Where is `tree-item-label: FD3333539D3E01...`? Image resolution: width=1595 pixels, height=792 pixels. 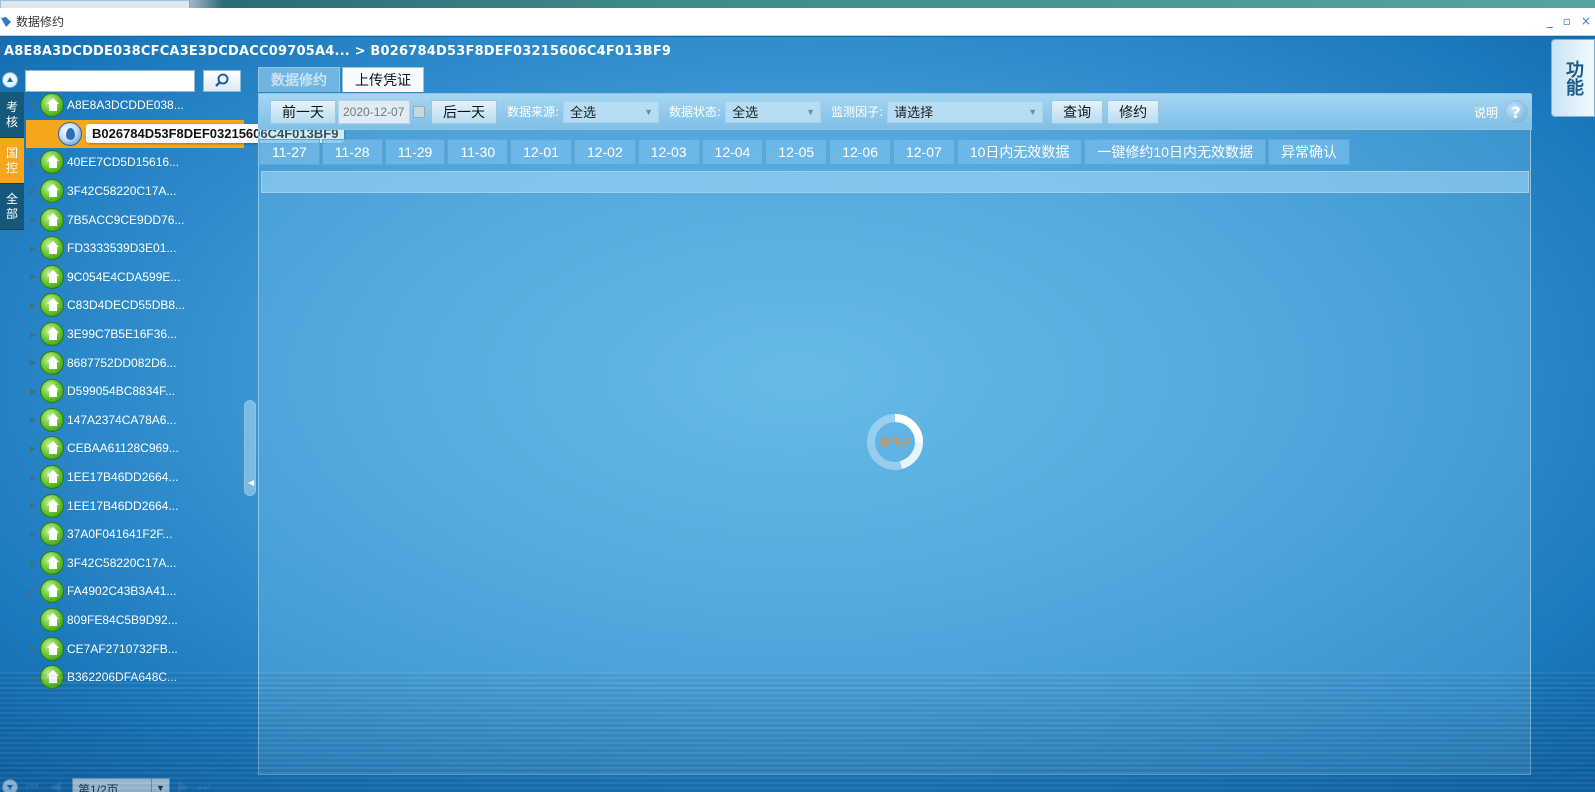 tree-item-label: FD3333539D3E01... is located at coordinates (122, 248).